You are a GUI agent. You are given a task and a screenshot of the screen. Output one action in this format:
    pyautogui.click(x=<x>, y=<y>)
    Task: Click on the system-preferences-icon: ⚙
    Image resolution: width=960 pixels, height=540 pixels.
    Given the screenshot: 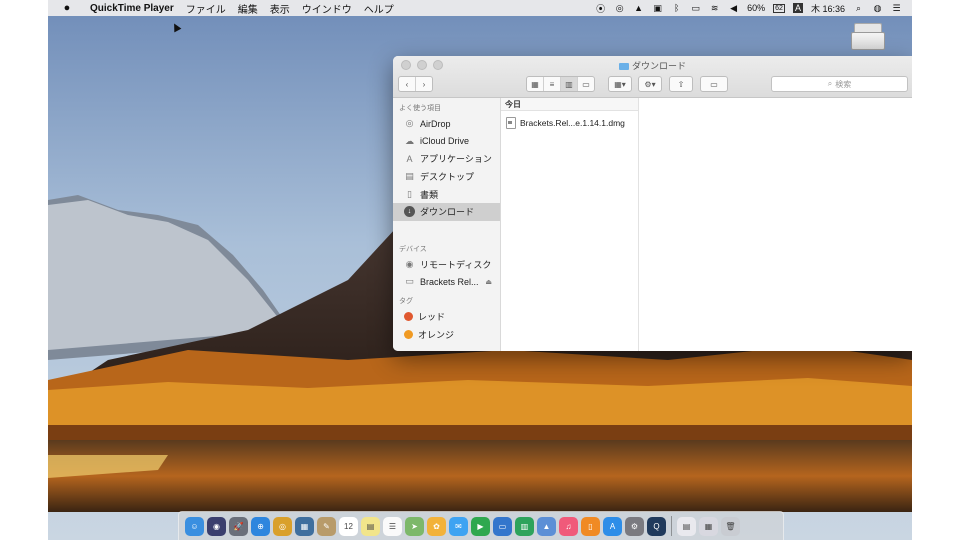 What is the action you would take?
    pyautogui.click(x=634, y=526)
    